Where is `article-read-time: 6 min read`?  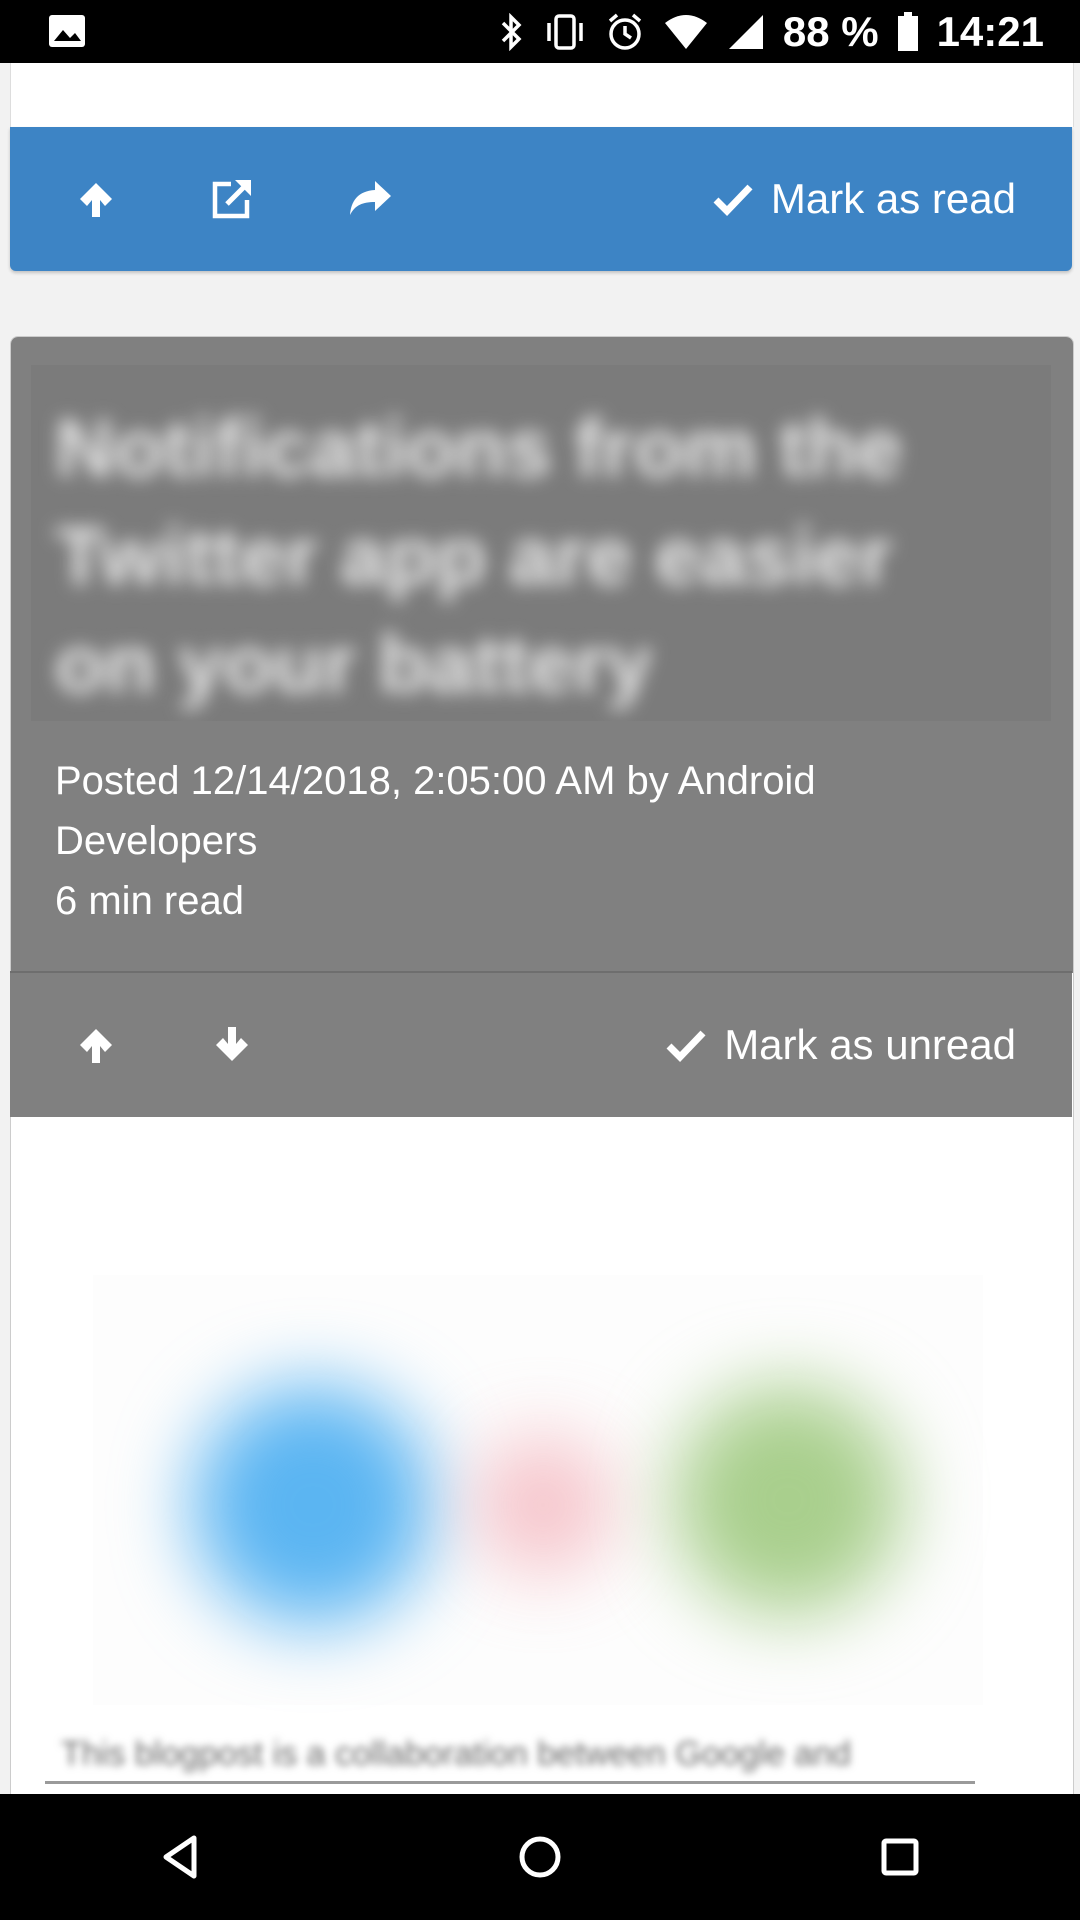
article-read-time: 6 min read is located at coordinates (149, 901).